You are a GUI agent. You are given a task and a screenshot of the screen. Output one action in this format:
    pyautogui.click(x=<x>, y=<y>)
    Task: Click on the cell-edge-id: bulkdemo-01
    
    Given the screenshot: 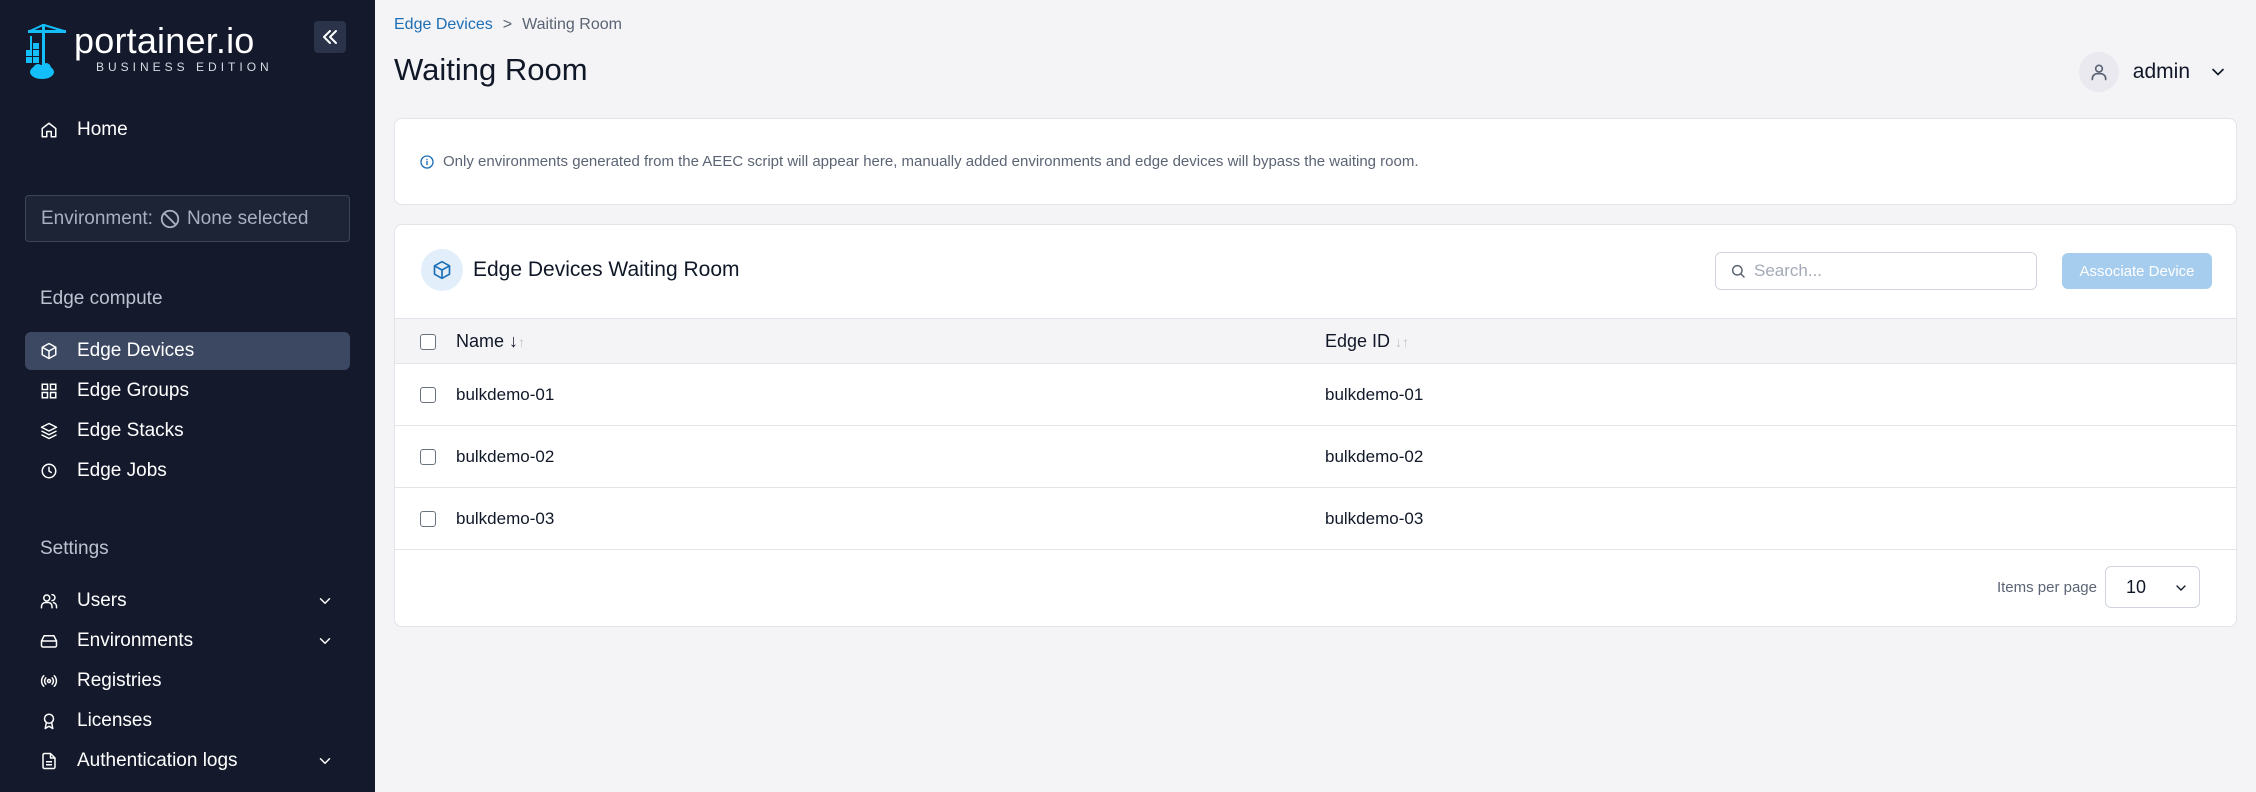 What is the action you would take?
    pyautogui.click(x=1374, y=394)
    